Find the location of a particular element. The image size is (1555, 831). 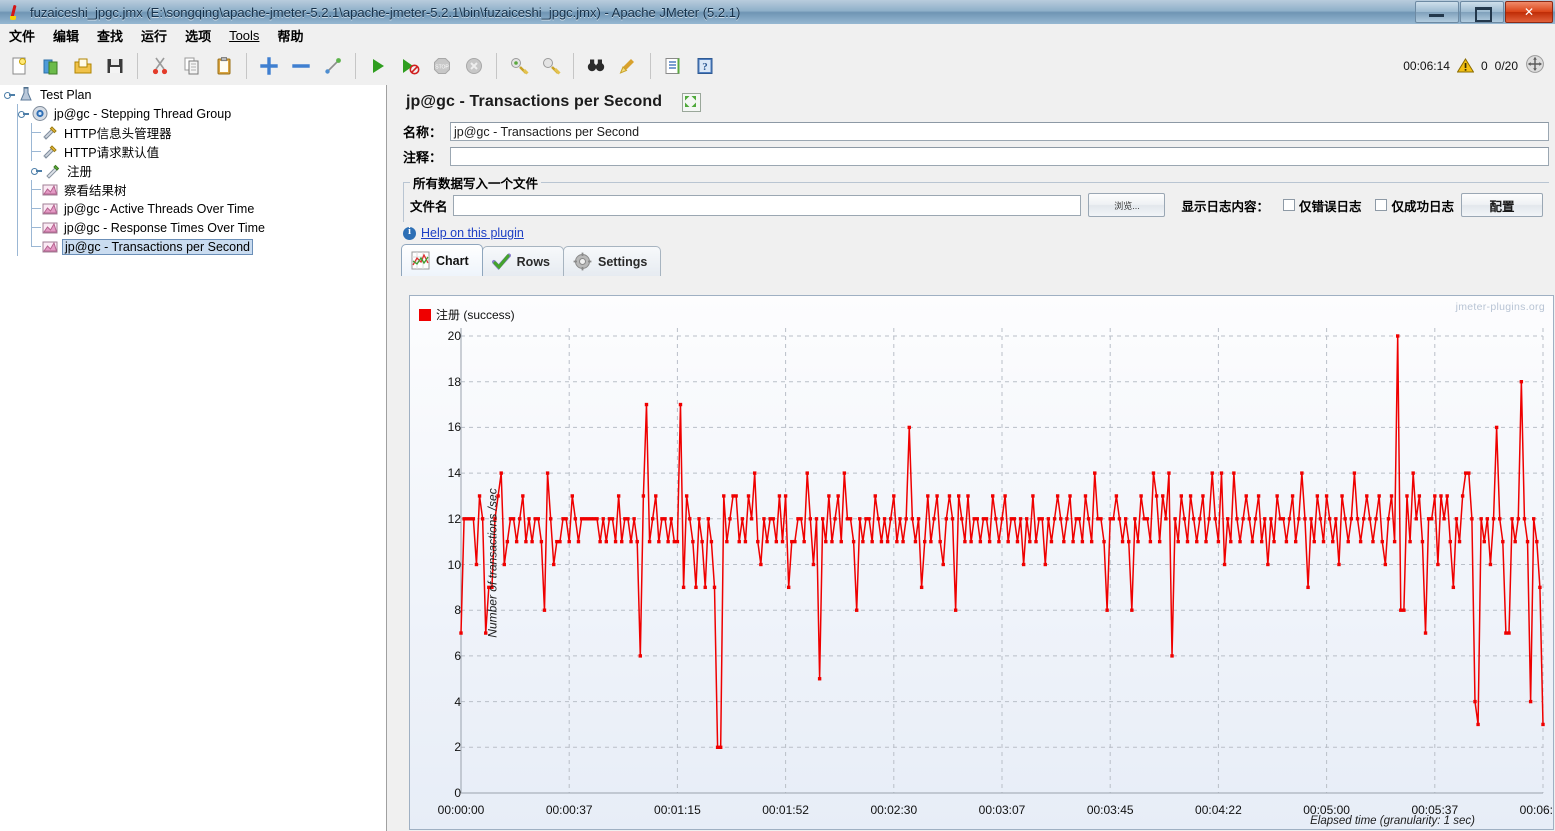

x-tick-label: 00:01:52 is located at coordinates (785, 810).